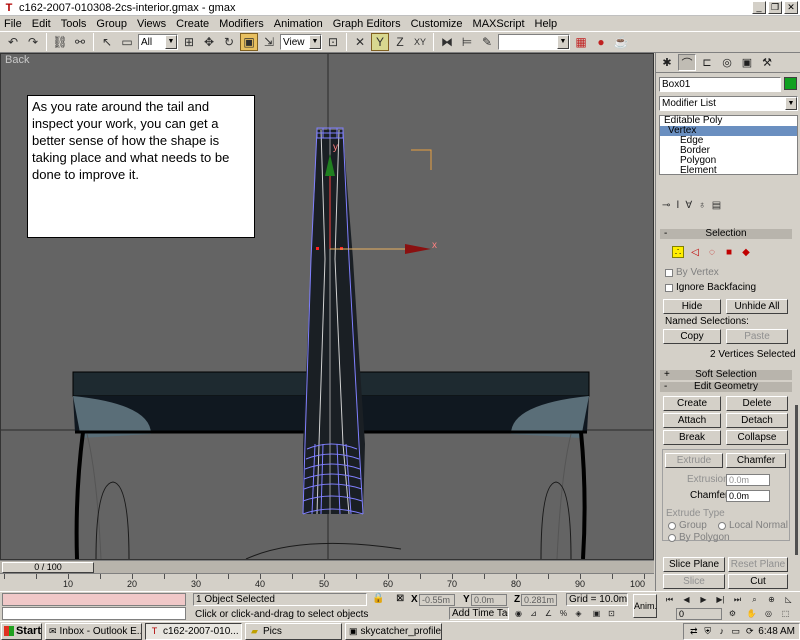  Describe the element at coordinates (293, 631) in the screenshot. I see `taskbar-item-pics: ▰ Pics` at that location.